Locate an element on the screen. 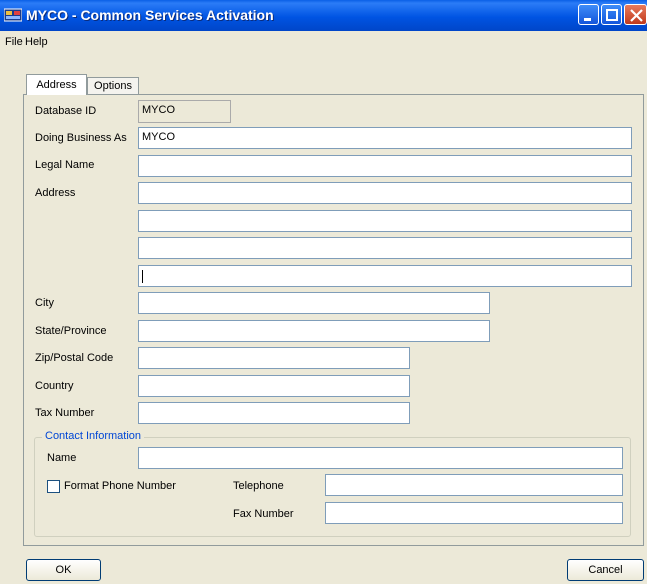 The image size is (647, 584). app-icon is located at coordinates (13, 15).